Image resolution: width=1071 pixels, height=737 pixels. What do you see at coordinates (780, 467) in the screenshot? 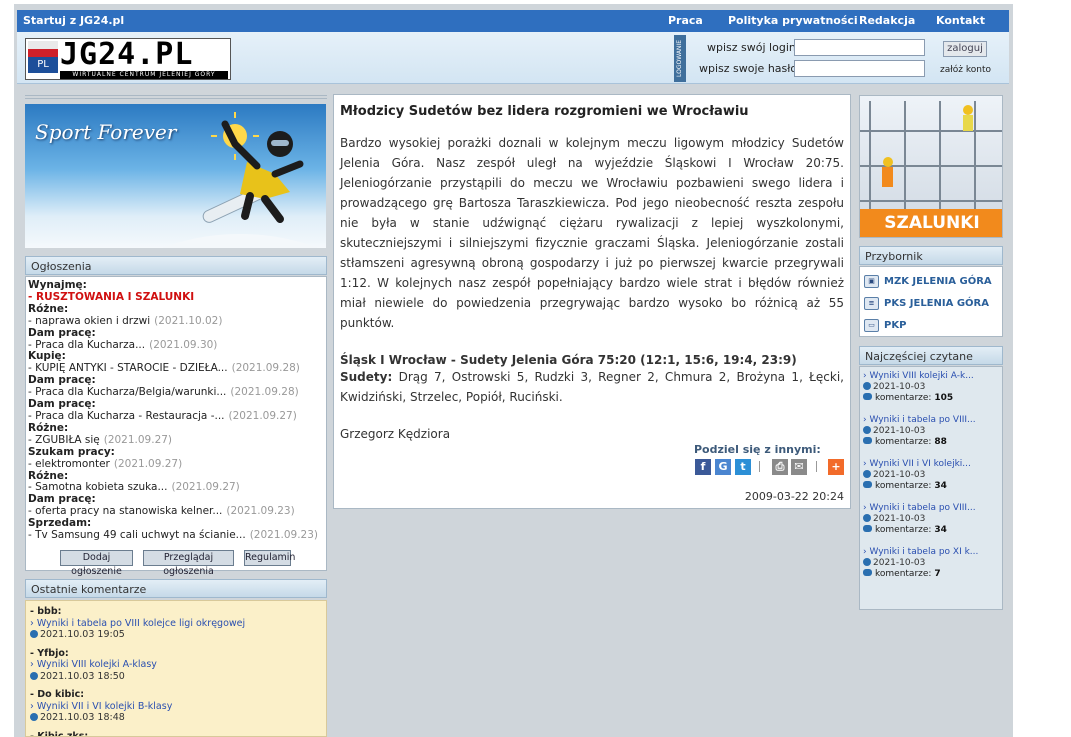
I see `print-icon: ⎙` at bounding box center [780, 467].